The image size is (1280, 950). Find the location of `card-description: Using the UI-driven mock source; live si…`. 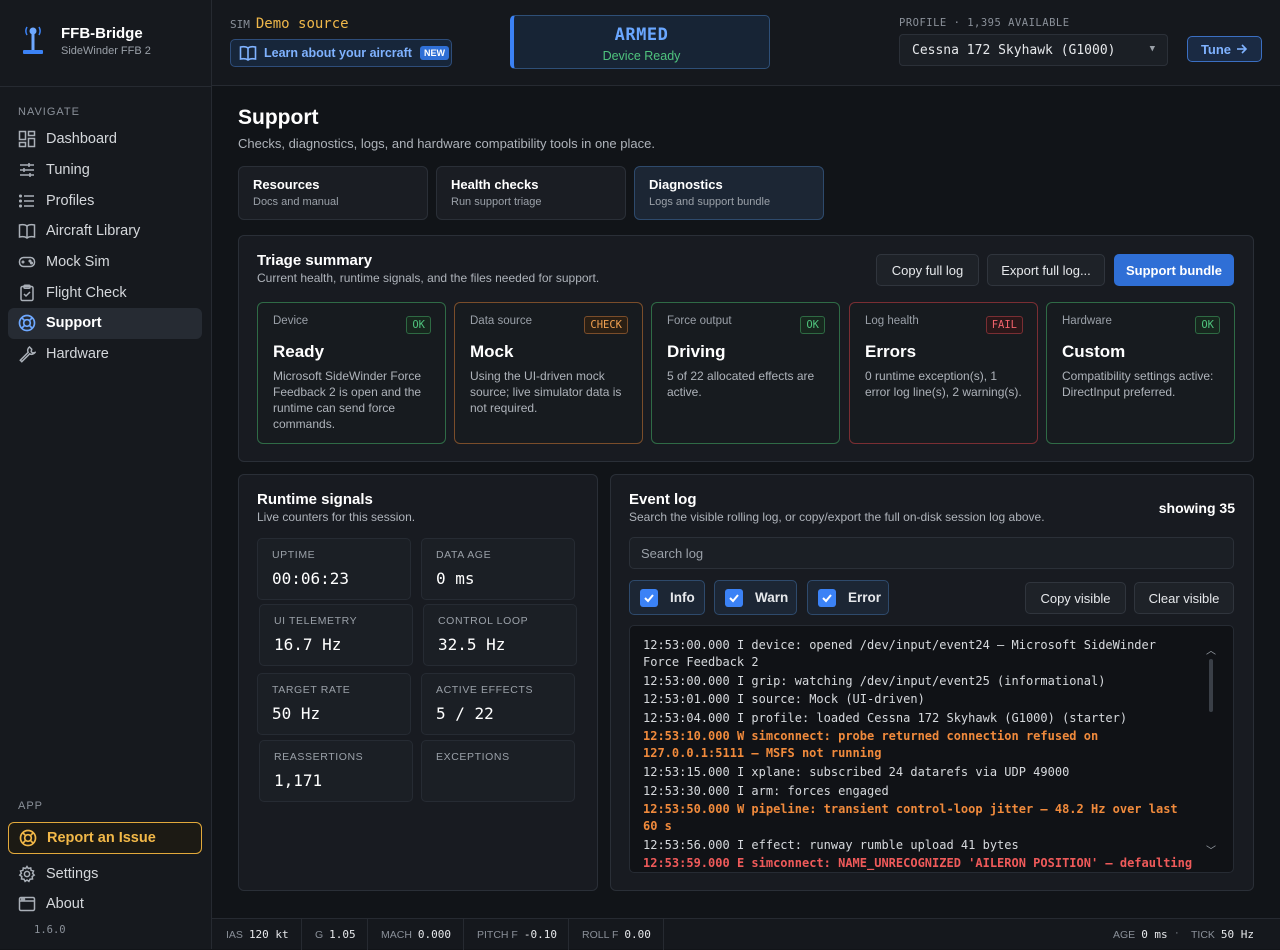

card-description: Using the UI-driven mock source; live si… is located at coordinates (546, 392).